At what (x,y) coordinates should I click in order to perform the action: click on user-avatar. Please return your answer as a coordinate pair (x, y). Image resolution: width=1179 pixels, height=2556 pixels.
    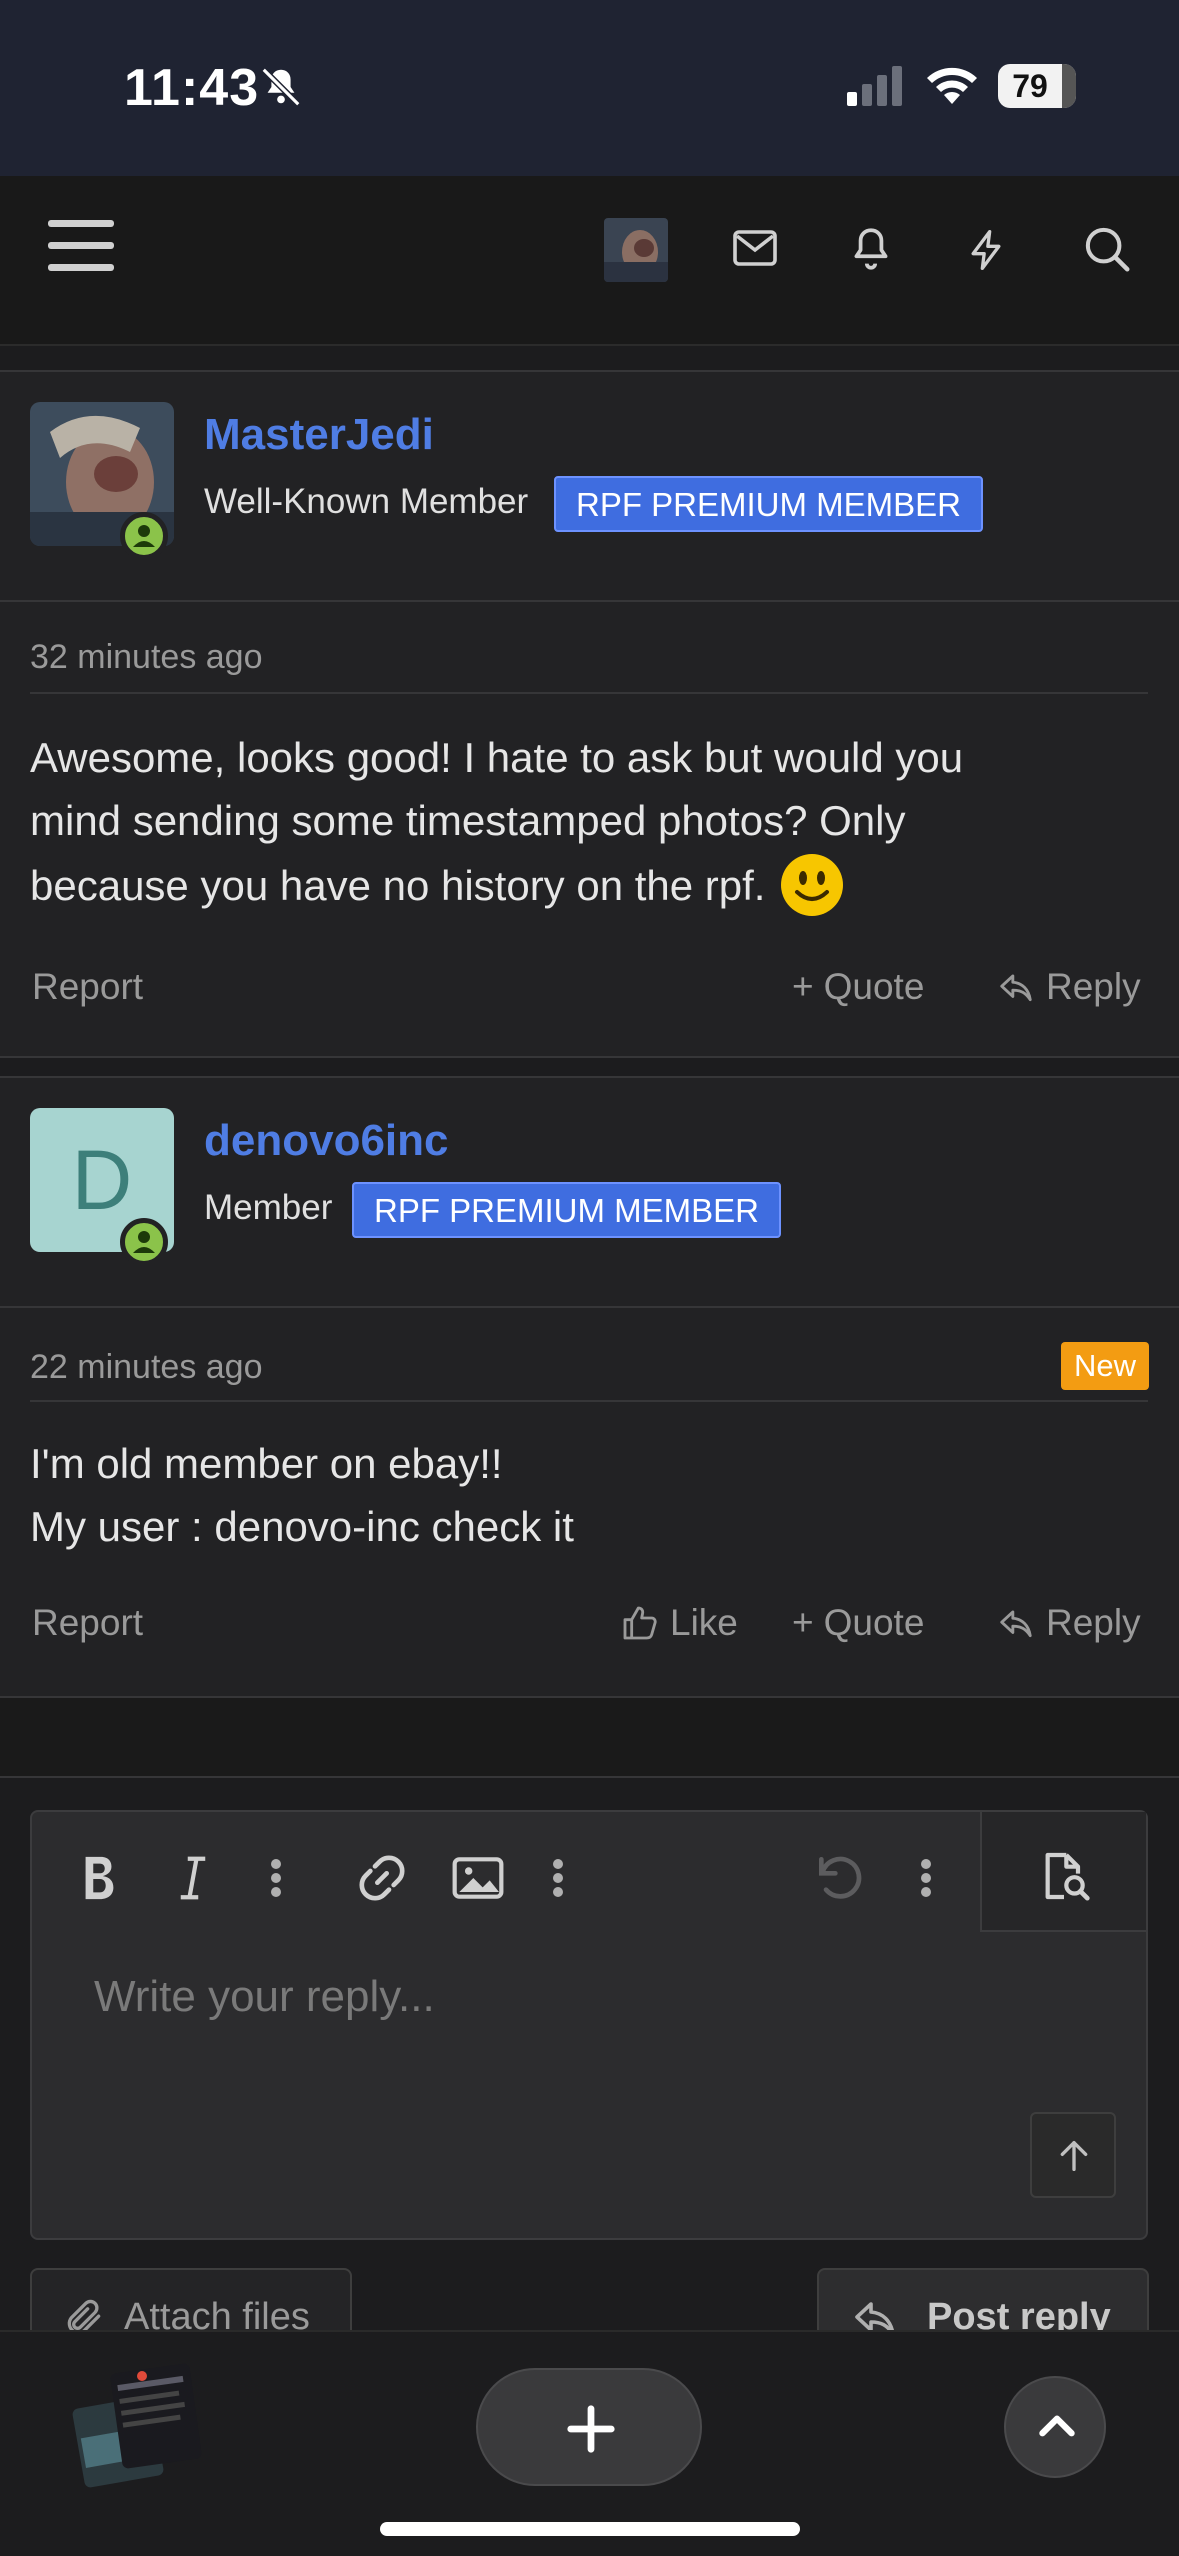
    Looking at the image, I should click on (636, 250).